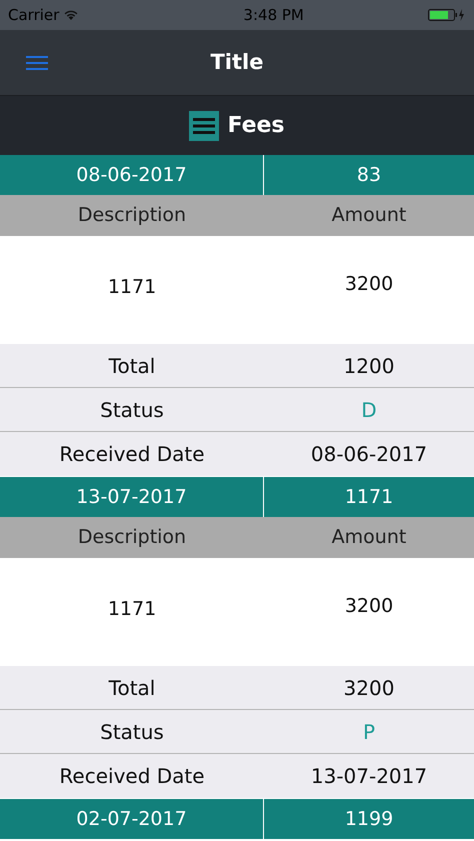 The image size is (474, 841). What do you see at coordinates (131, 175) in the screenshot?
I see `fee-date: 08-06-2017` at bounding box center [131, 175].